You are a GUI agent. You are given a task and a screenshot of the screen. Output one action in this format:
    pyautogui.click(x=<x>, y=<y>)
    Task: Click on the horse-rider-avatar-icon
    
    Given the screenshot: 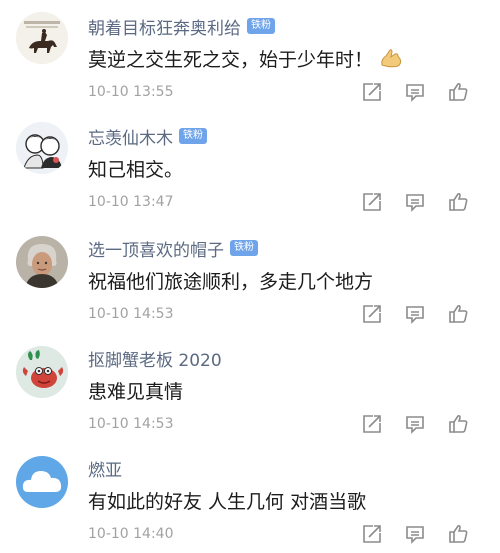 What is the action you would take?
    pyautogui.click(x=42, y=38)
    